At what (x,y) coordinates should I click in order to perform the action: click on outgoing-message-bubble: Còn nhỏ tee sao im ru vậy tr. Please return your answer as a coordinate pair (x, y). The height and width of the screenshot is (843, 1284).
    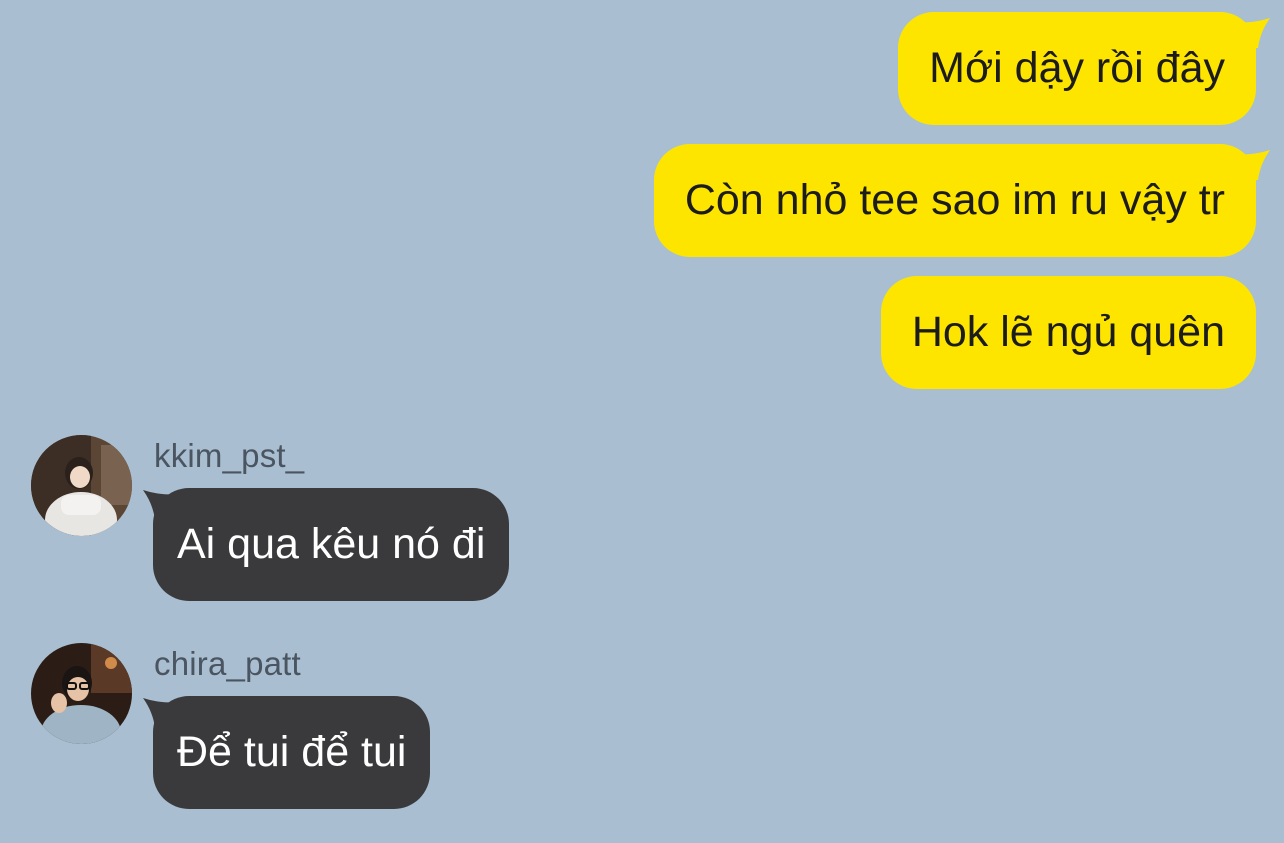
    Looking at the image, I should click on (961, 200).